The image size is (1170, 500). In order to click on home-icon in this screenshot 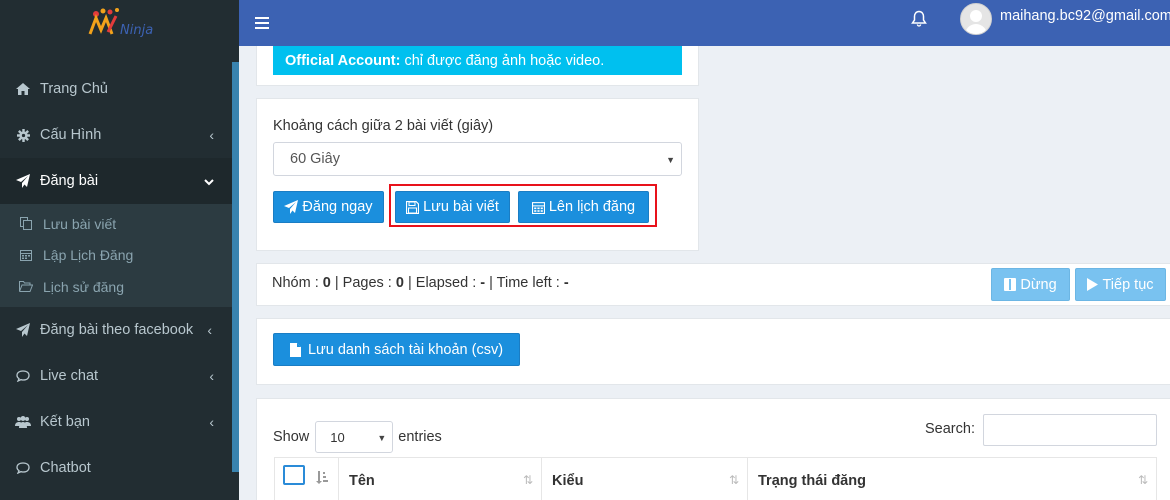, I will do `click(23, 89)`.